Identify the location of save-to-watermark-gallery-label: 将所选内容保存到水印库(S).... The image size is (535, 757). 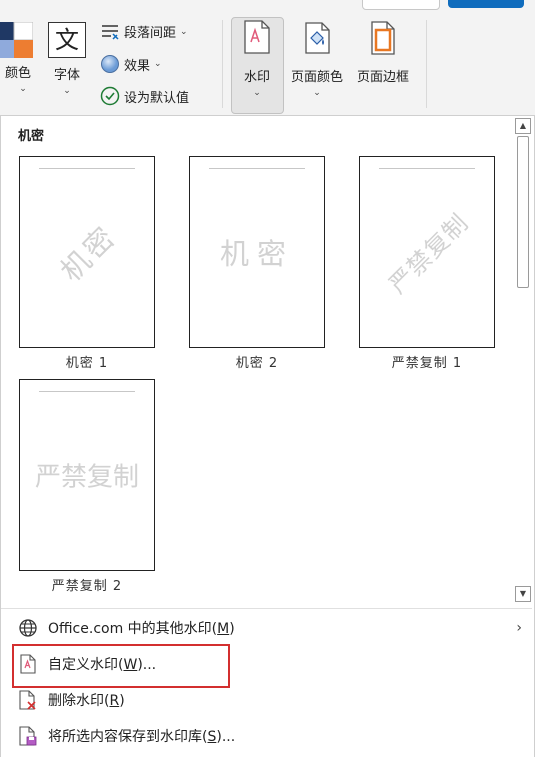
(142, 737).